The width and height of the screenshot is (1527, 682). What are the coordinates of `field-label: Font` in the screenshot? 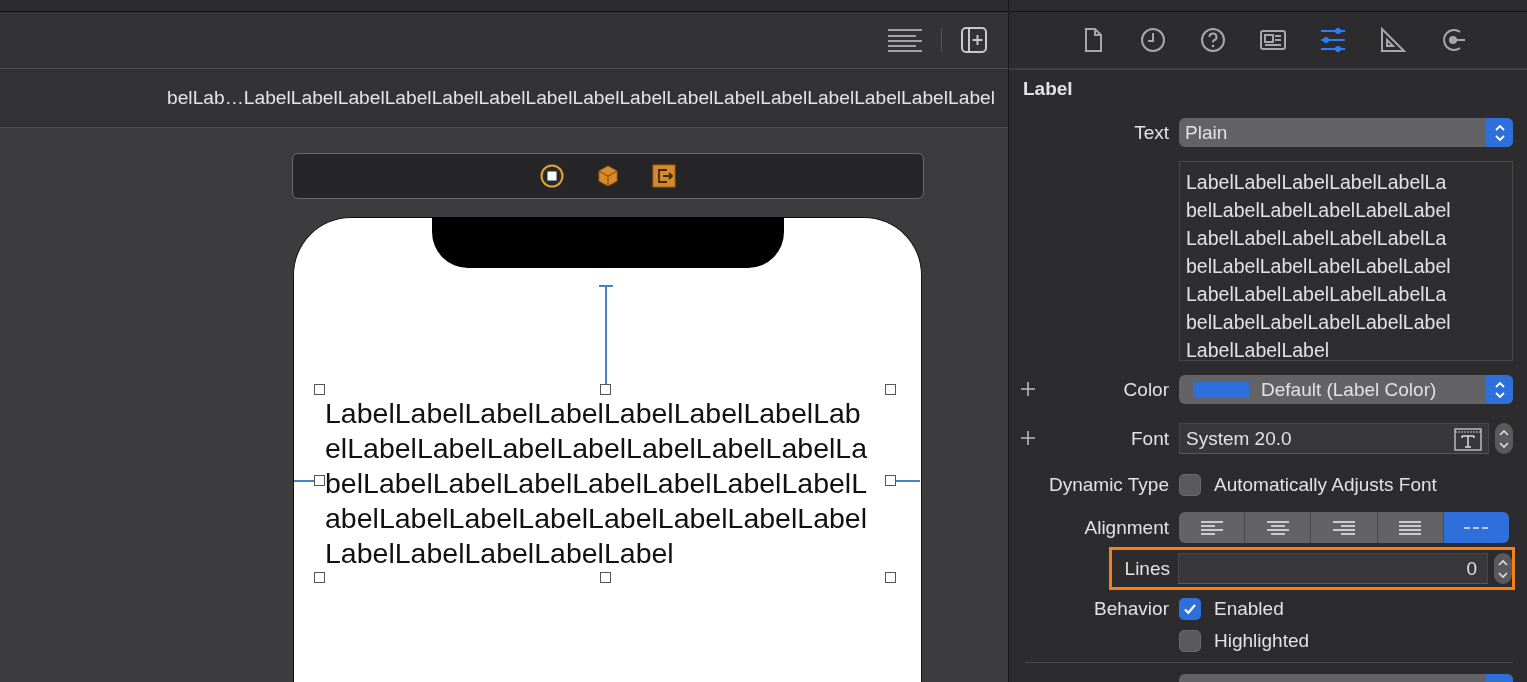 It's located at (1149, 438).